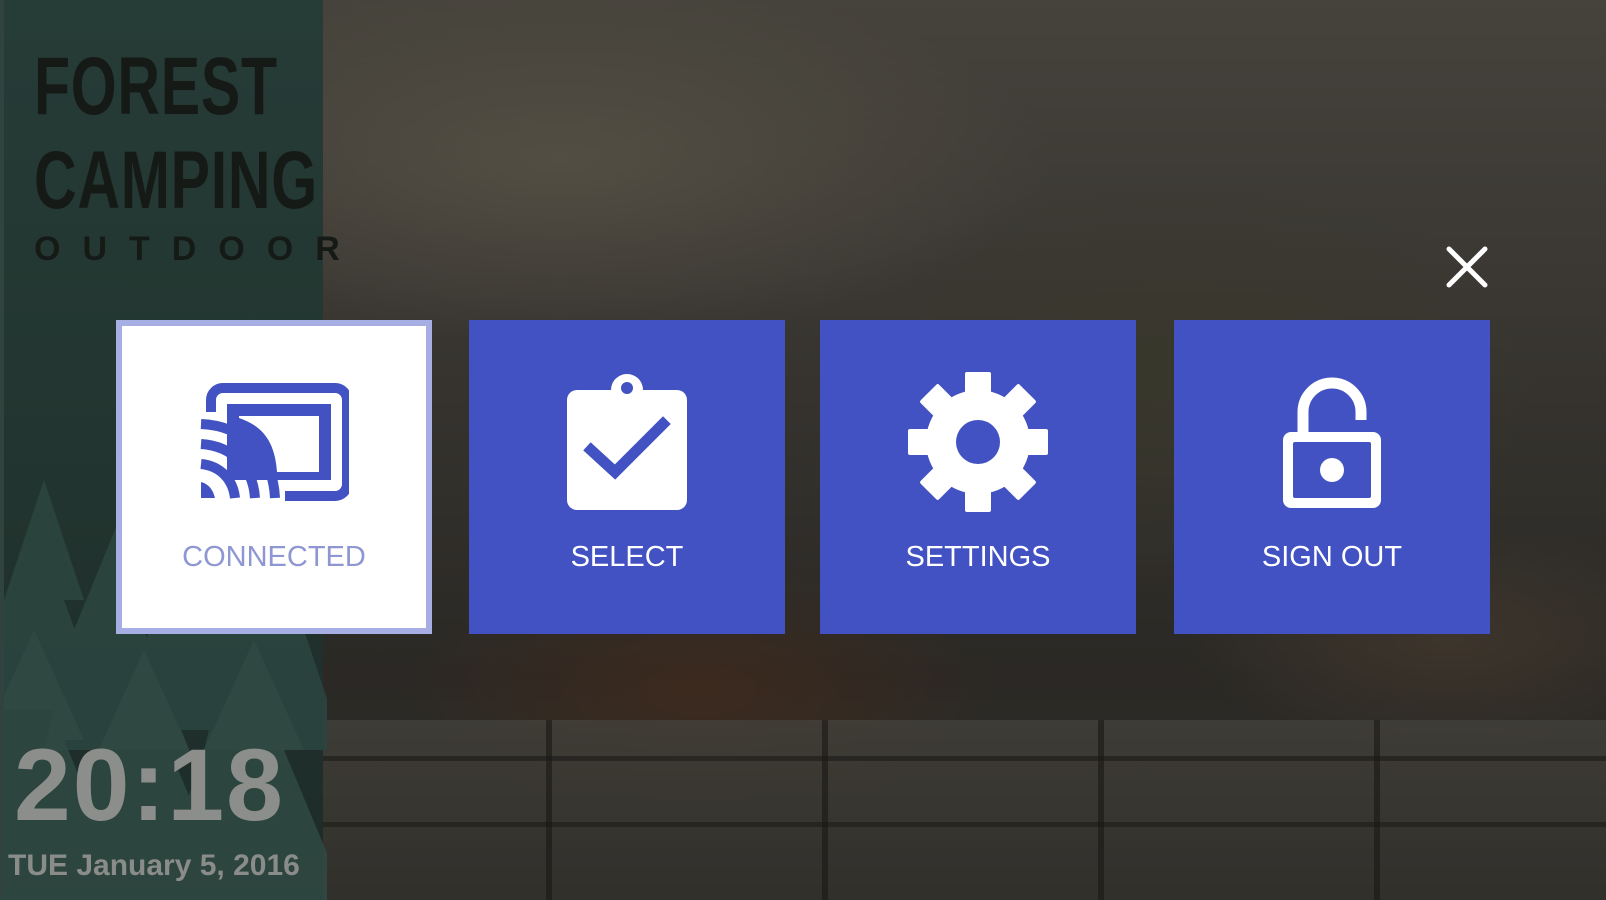 The height and width of the screenshot is (900, 1606). What do you see at coordinates (156, 86) in the screenshot?
I see `brand-title-forest: FOREST` at bounding box center [156, 86].